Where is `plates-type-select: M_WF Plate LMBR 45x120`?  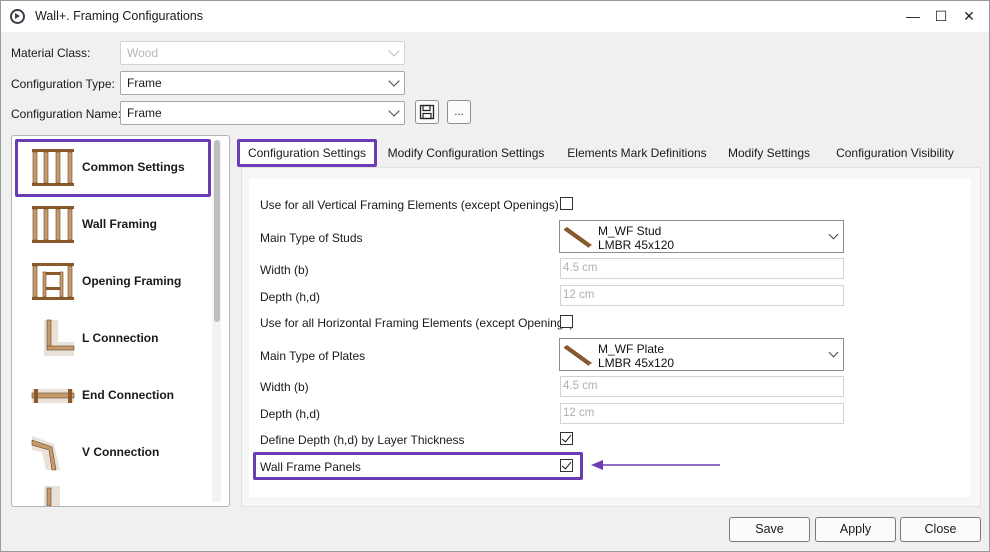
plates-type-select: M_WF Plate LMBR 45x120 is located at coordinates (701, 354).